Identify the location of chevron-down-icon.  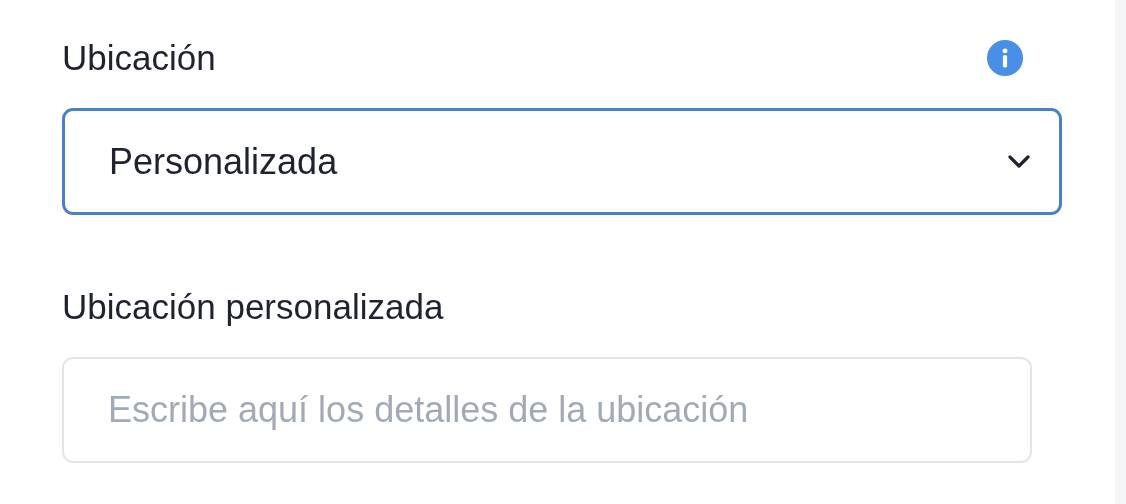
(1019, 161).